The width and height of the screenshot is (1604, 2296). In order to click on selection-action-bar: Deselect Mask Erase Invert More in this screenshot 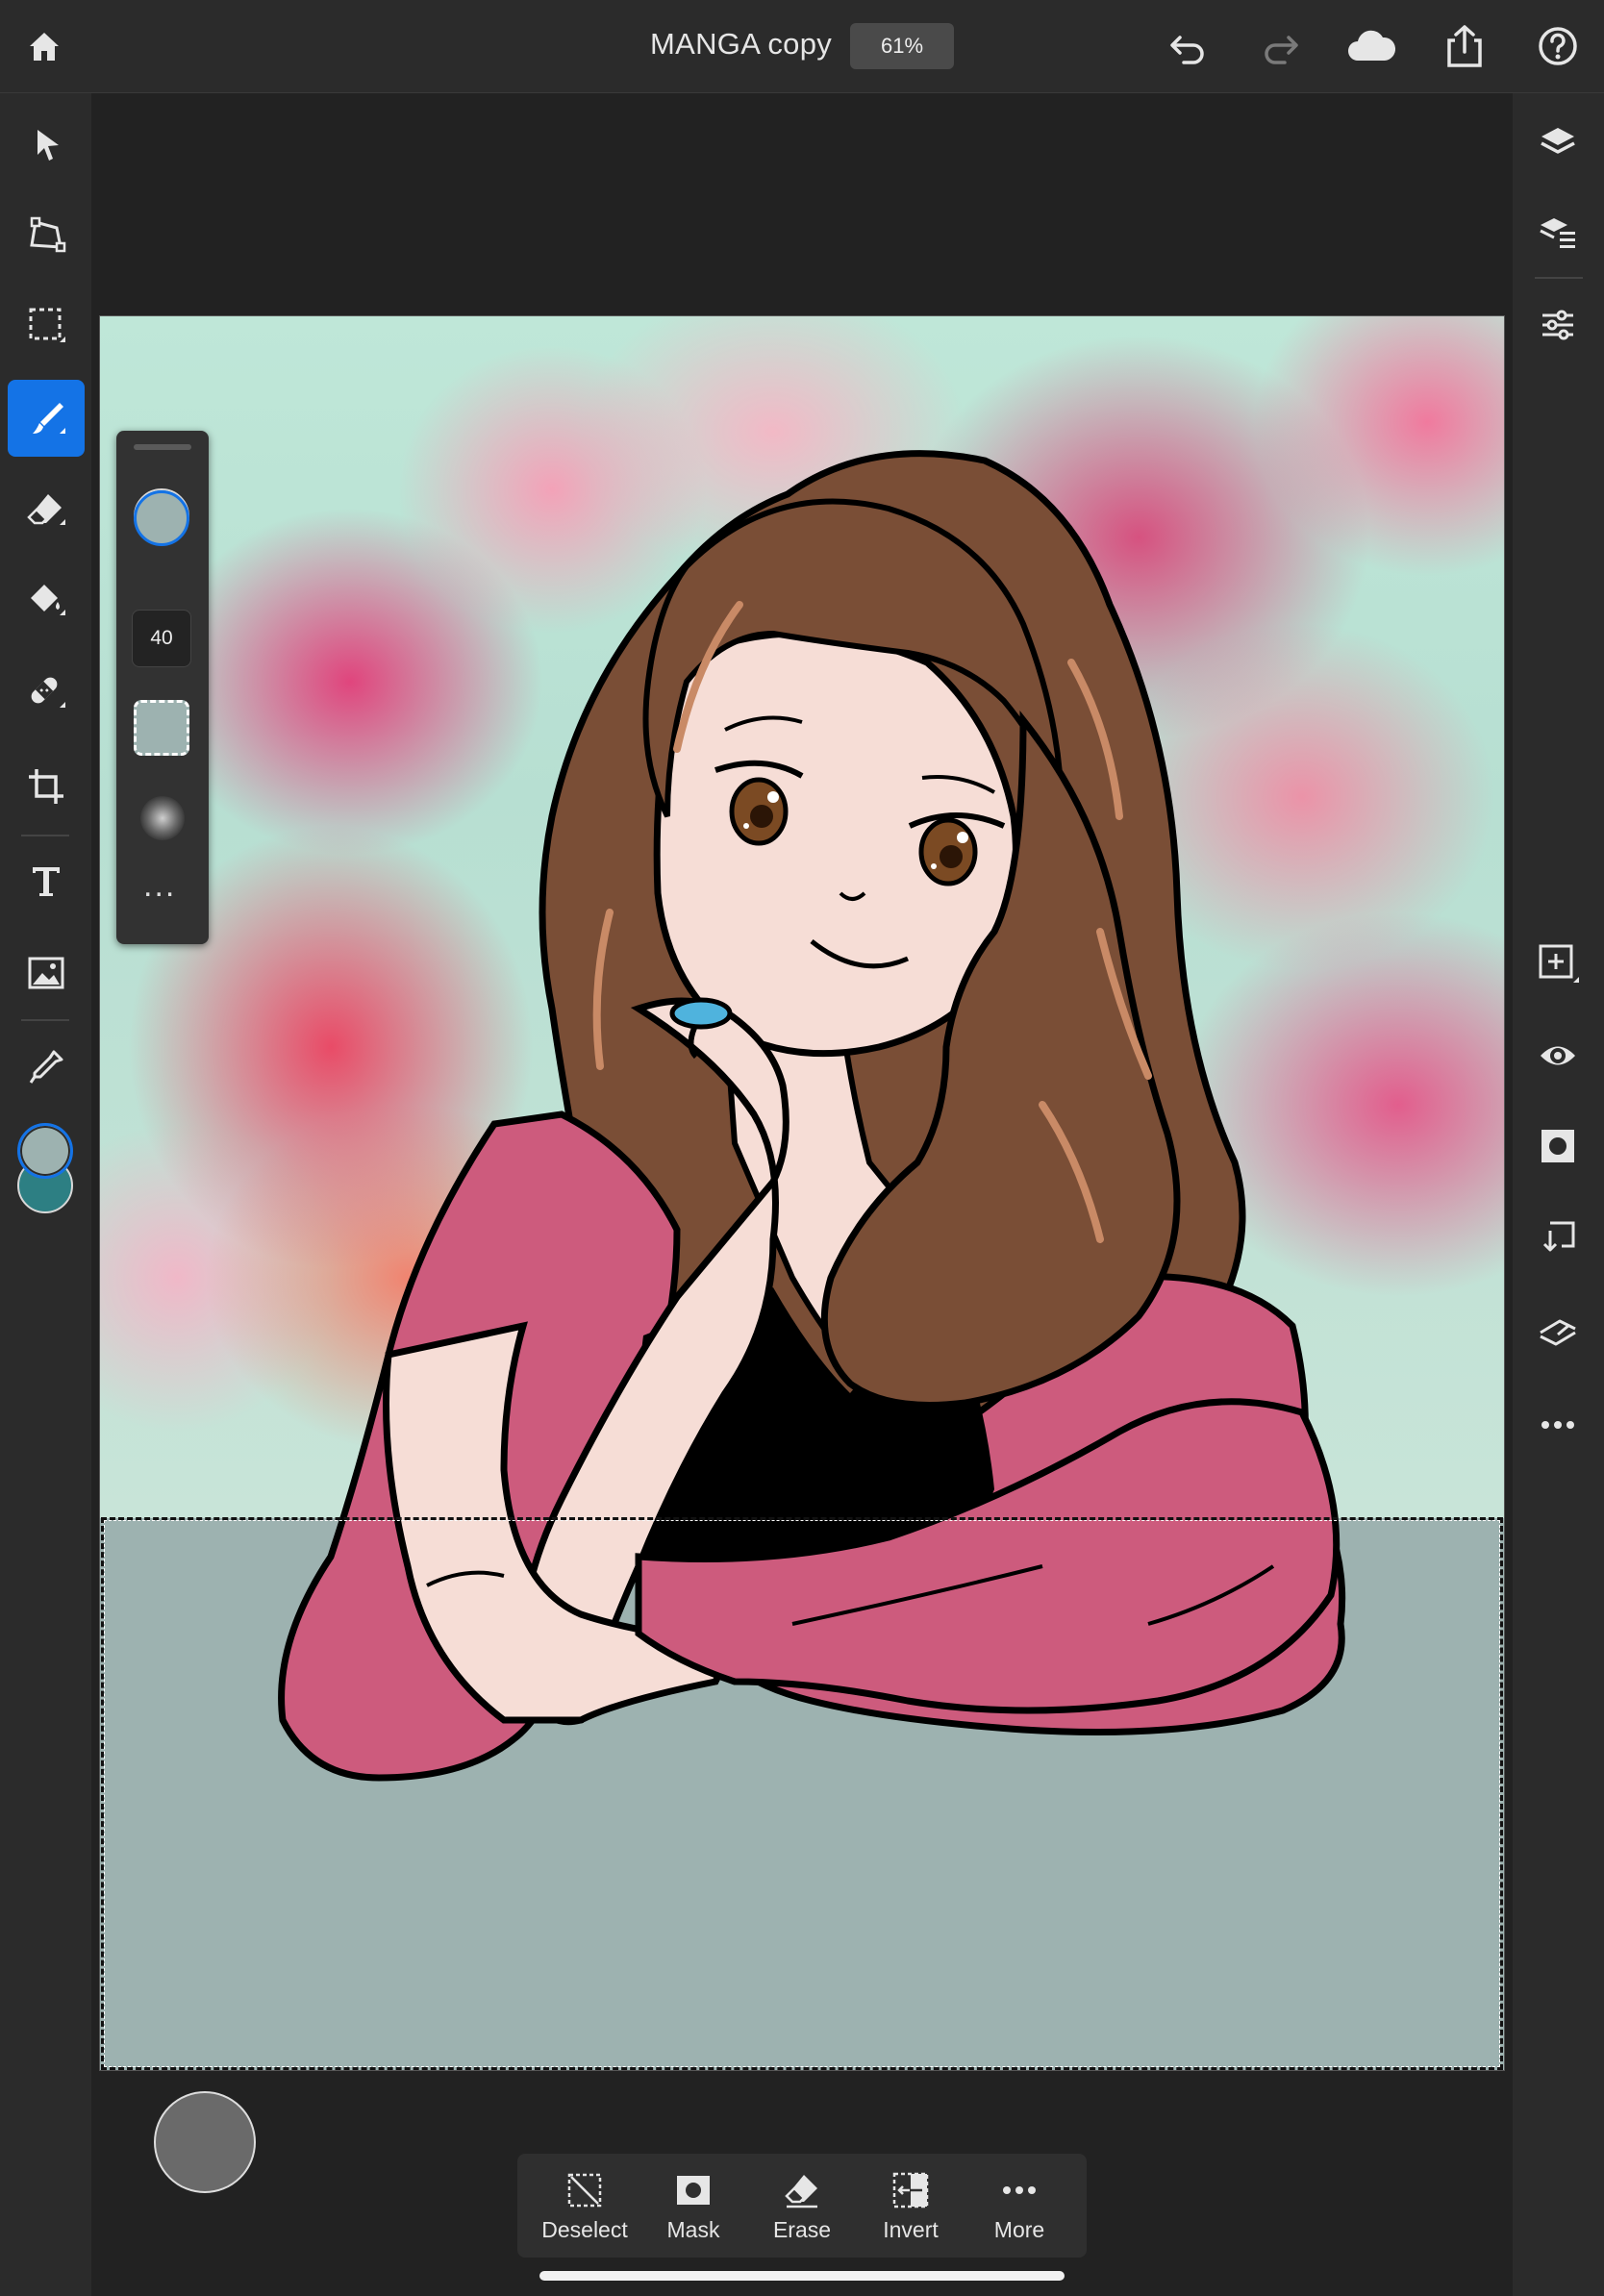, I will do `click(802, 2206)`.